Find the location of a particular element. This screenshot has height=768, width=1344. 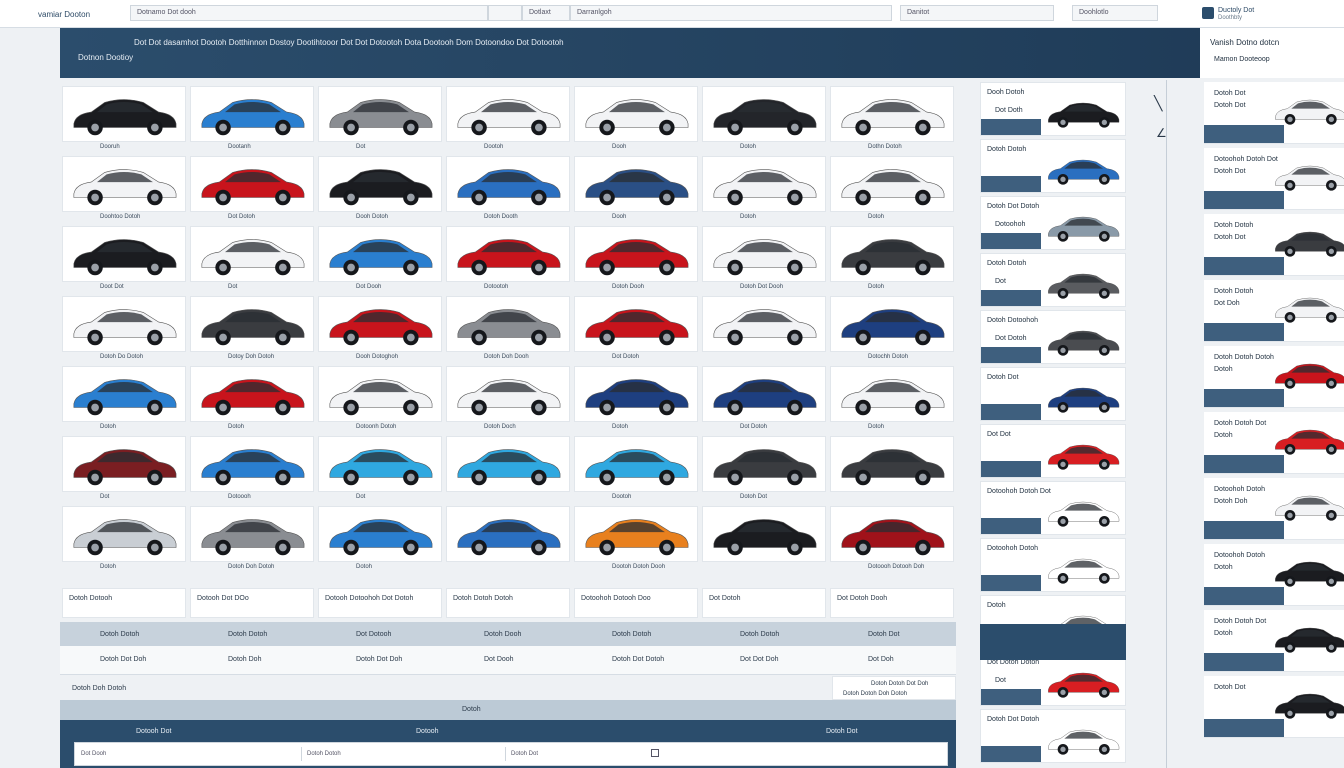

account-label: Ductoly Dot is located at coordinates (1236, 10).